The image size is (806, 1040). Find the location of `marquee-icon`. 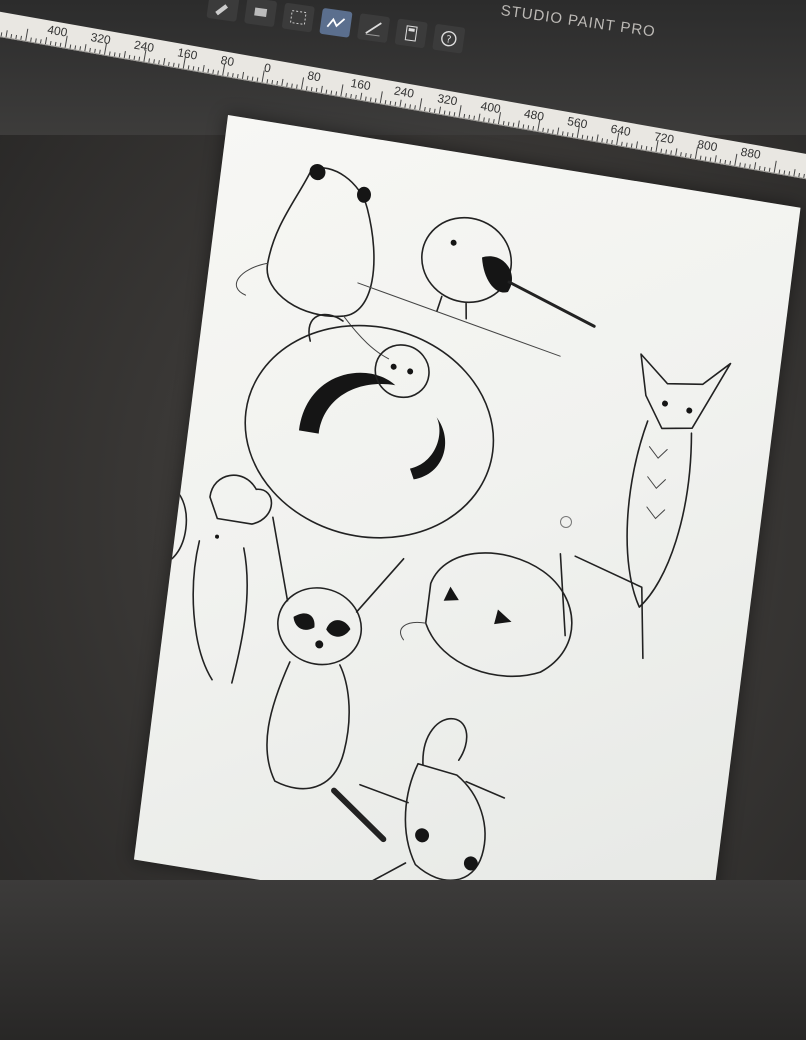

marquee-icon is located at coordinates (298, 18).